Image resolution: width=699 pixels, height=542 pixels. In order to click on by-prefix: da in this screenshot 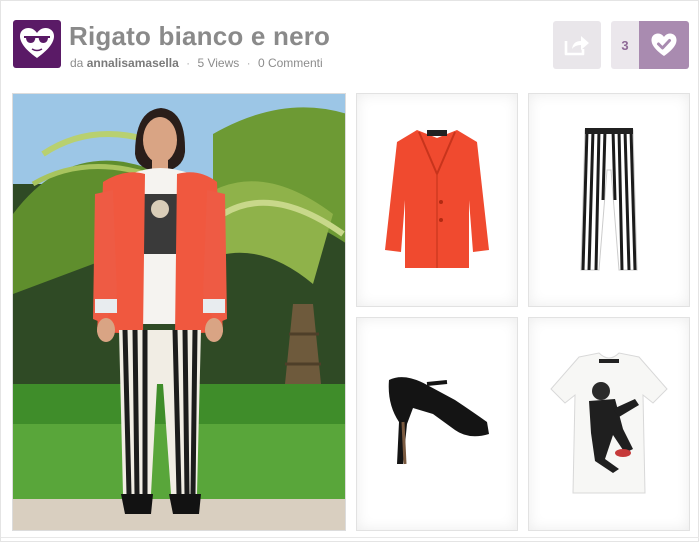, I will do `click(77, 63)`.